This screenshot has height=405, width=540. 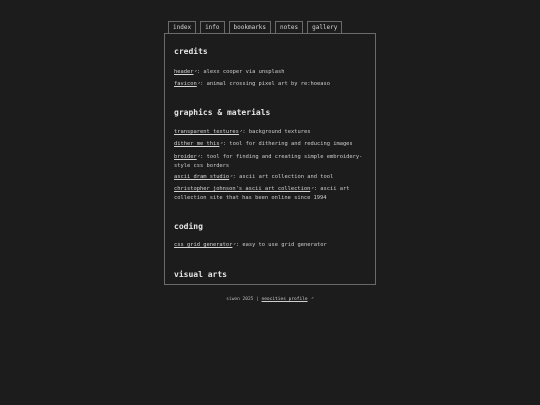 What do you see at coordinates (312, 297) in the screenshot?
I see `external-link-icon: ↗` at bounding box center [312, 297].